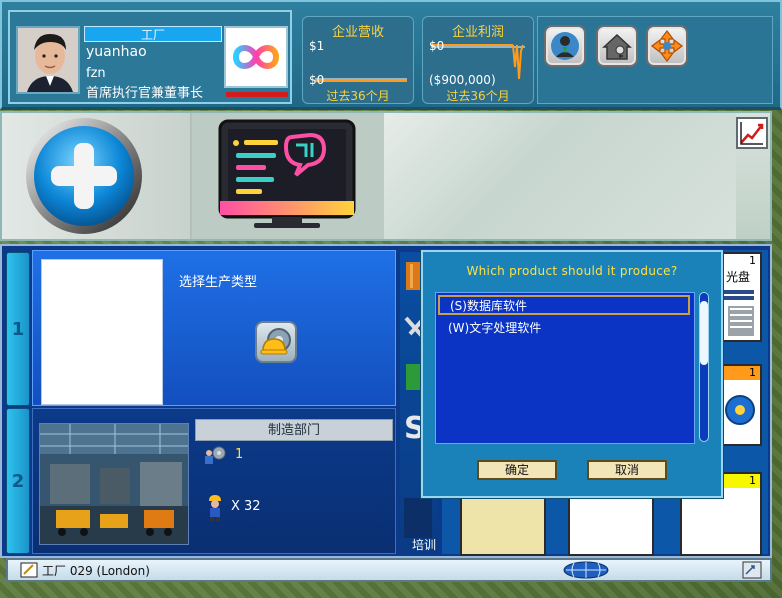  What do you see at coordinates (478, 60) in the screenshot?
I see `profit-panel: 企业利润 $0 ($900,000) 过去36个月` at bounding box center [478, 60].